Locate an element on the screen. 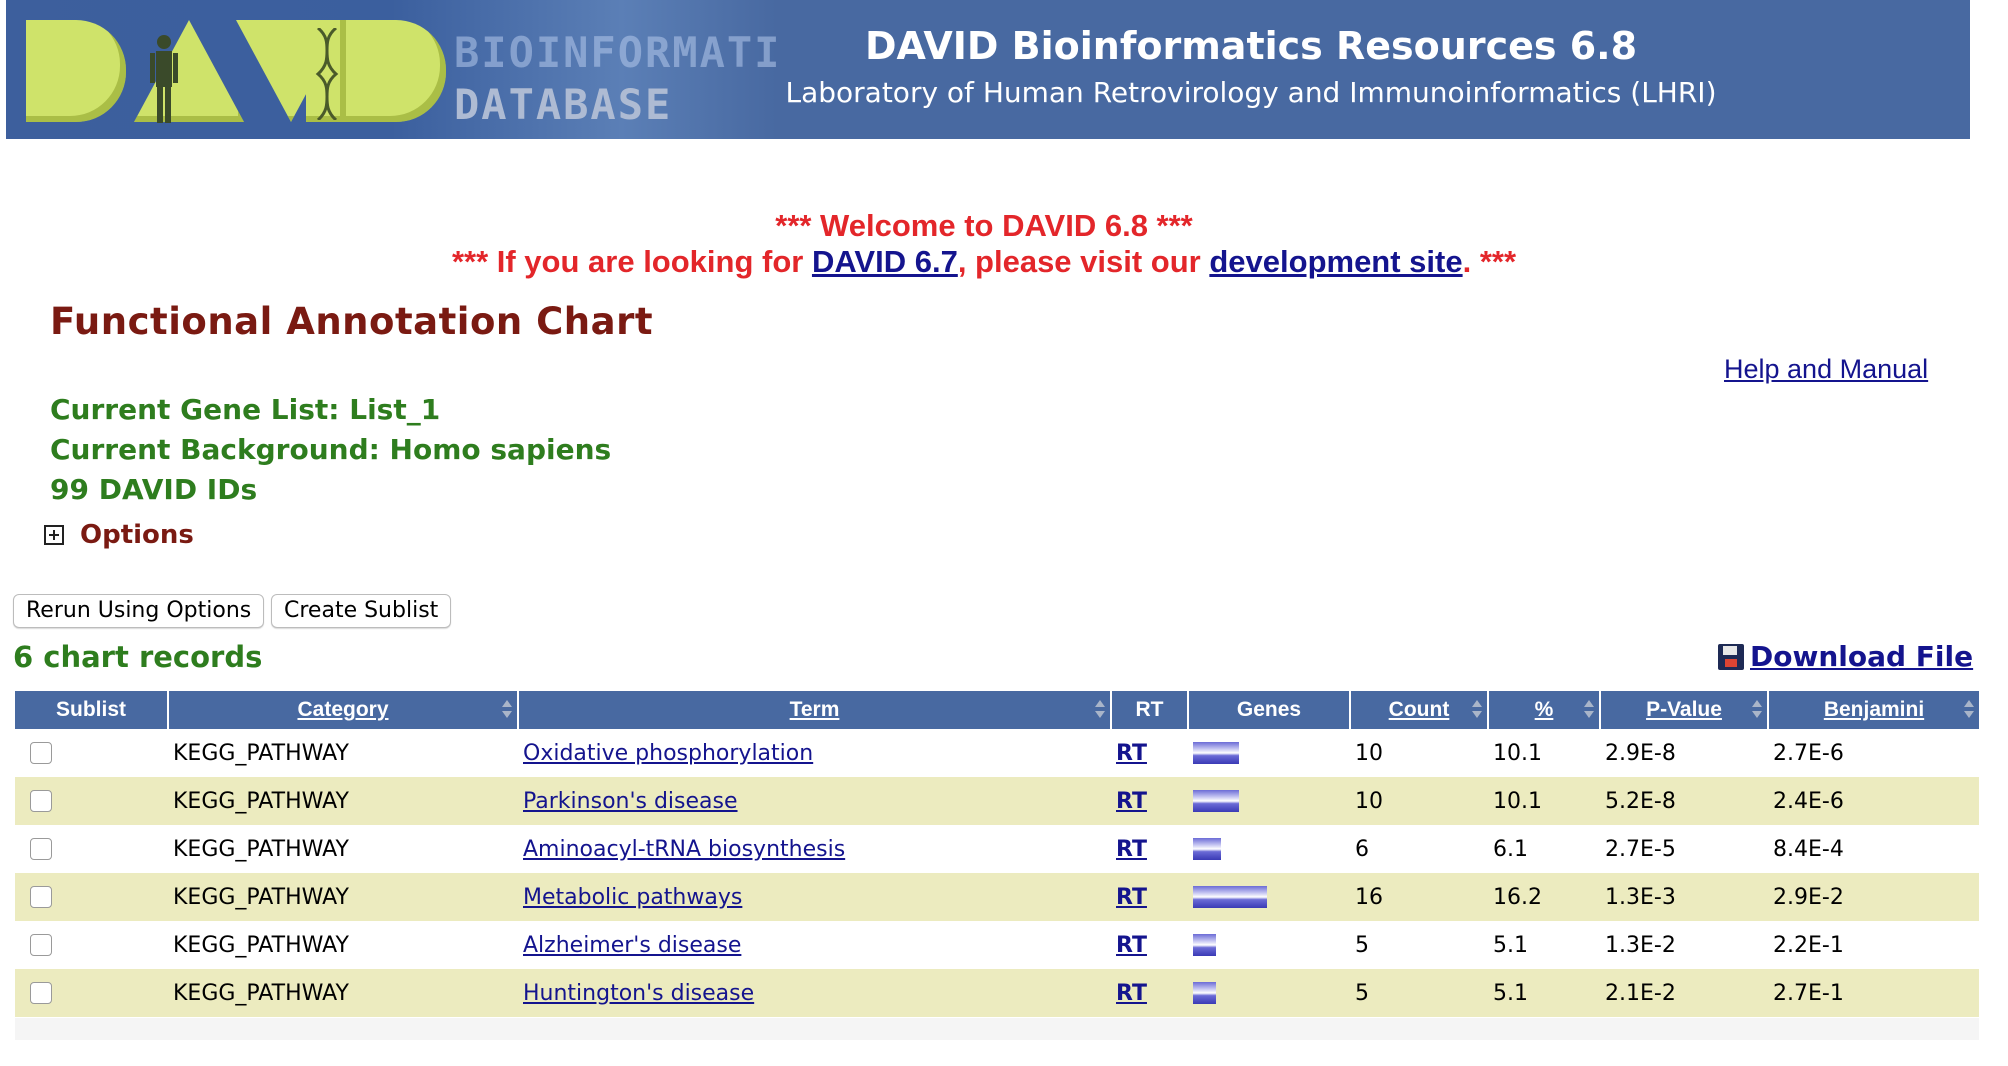  site-title: DAVID Bioinformatics Resources 6.8 is located at coordinates (1251, 46).